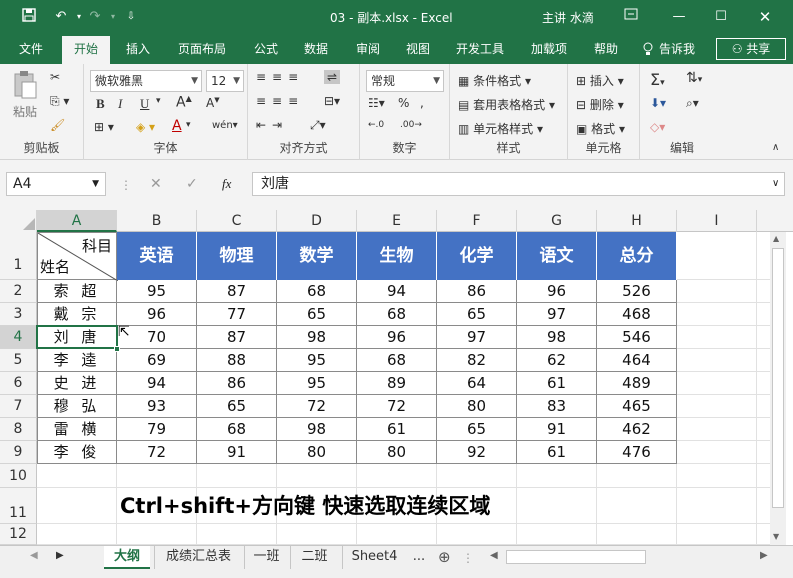 The height and width of the screenshot is (578, 793). What do you see at coordinates (157, 256) in the screenshot?
I see `subject-header-cell: 英语` at bounding box center [157, 256].